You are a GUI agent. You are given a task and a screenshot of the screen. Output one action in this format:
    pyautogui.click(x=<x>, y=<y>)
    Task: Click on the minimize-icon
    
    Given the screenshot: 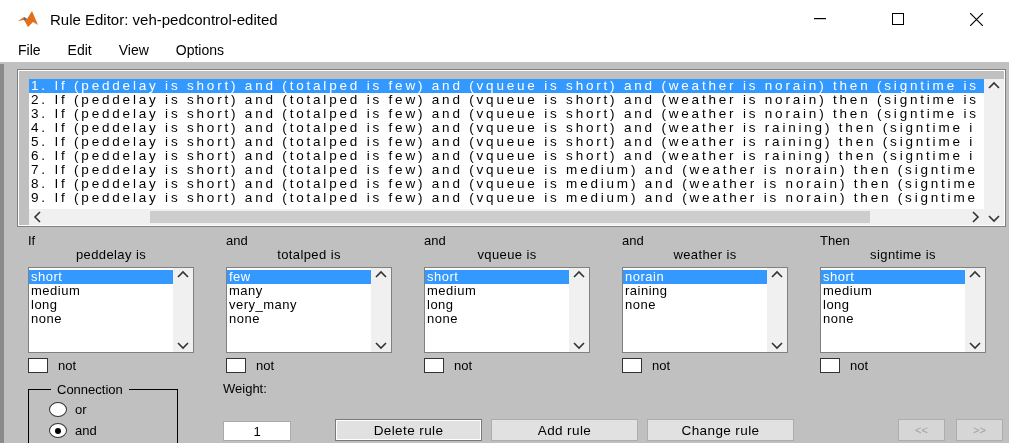 What is the action you would take?
    pyautogui.click(x=820, y=19)
    